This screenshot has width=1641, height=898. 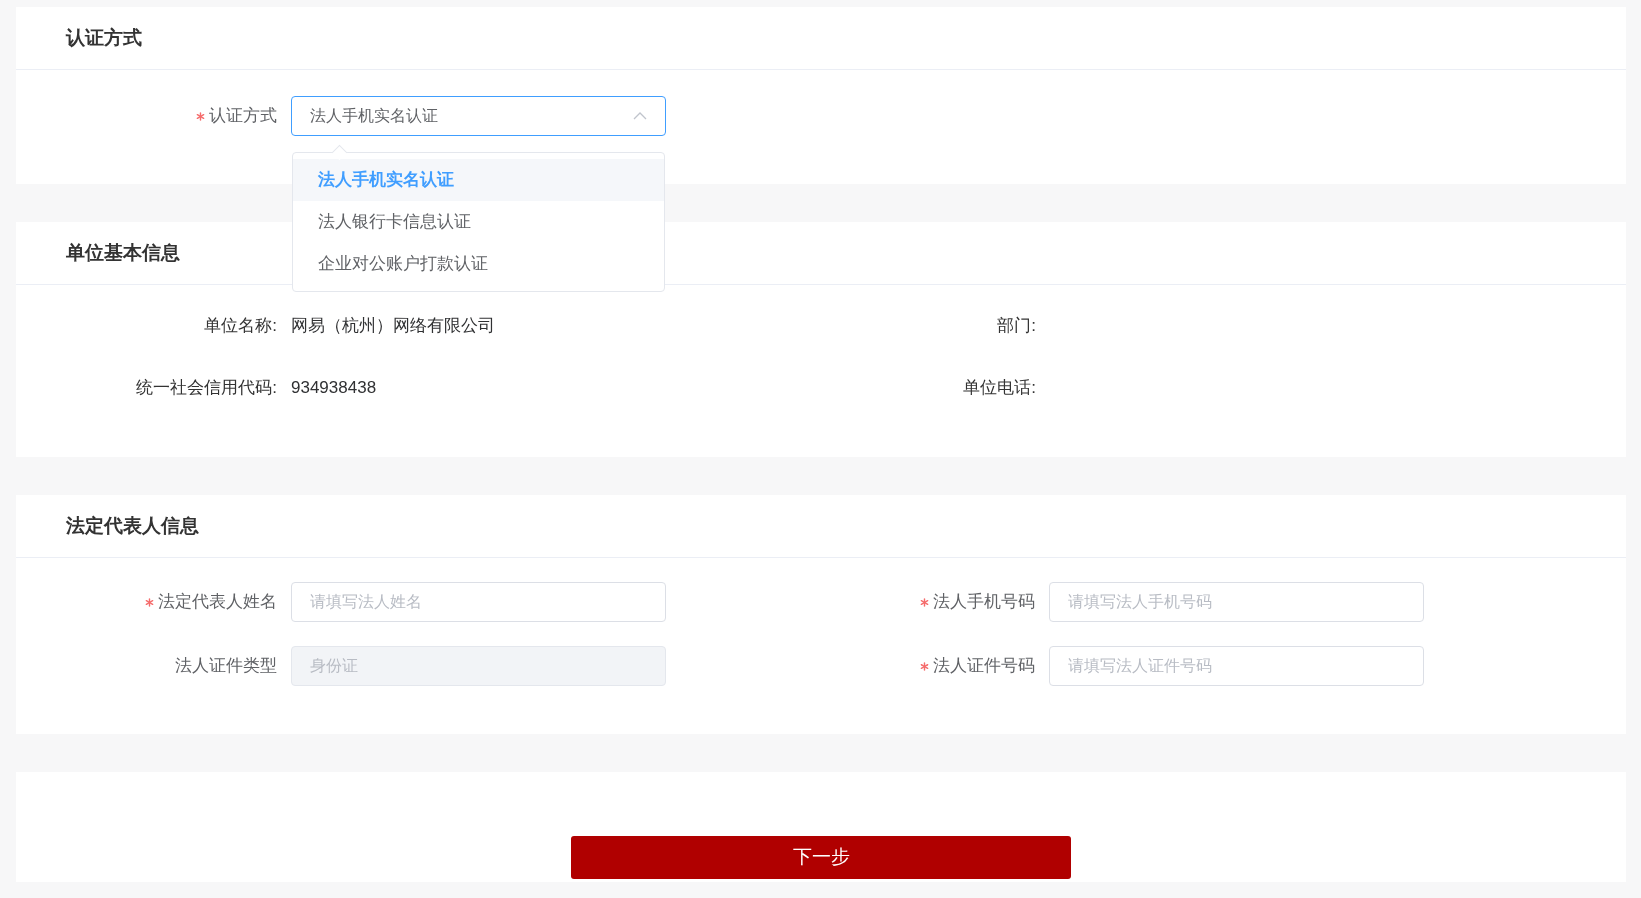 I want to click on section-title: 单位基本信息, so click(x=123, y=252).